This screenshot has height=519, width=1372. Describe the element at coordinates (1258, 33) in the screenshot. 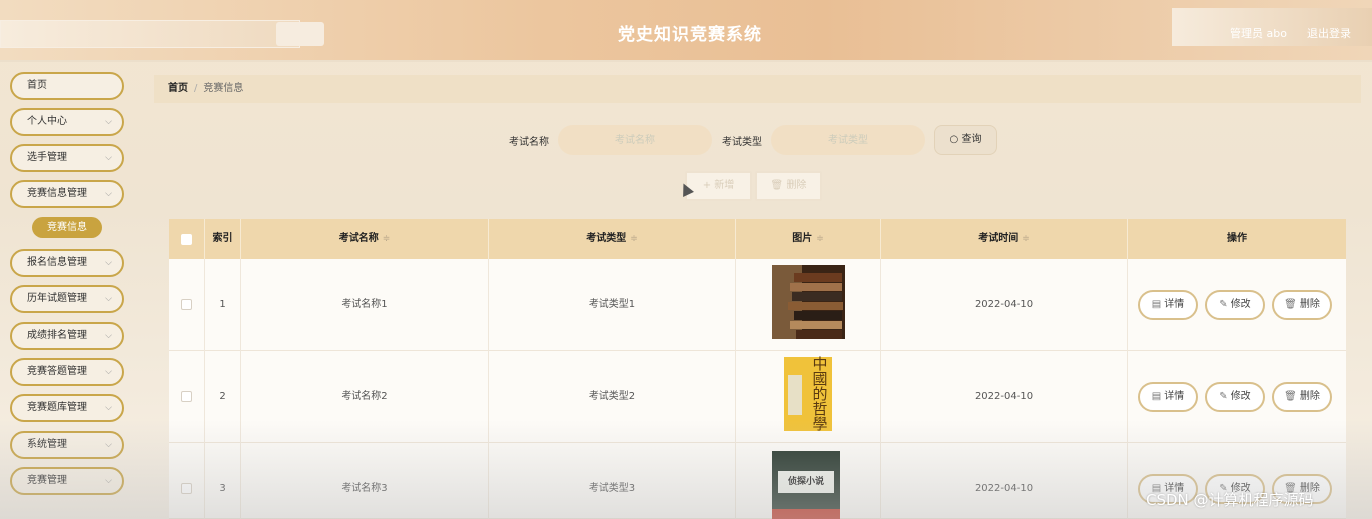

I see `current-user: 管理员 abo` at that location.